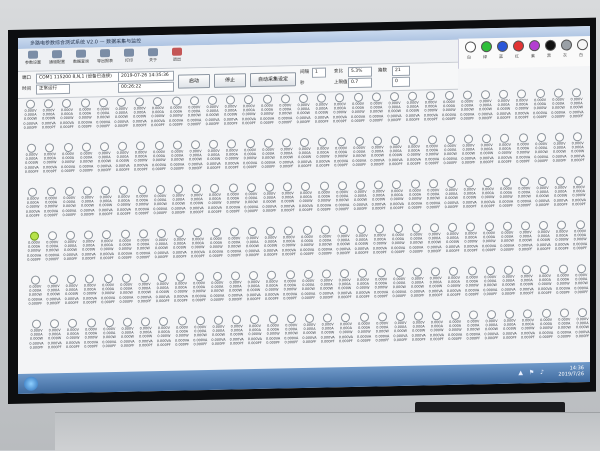 This screenshot has height=451, width=600. I want to click on tray-icons: ▲ ⚑ ♪, so click(532, 373).